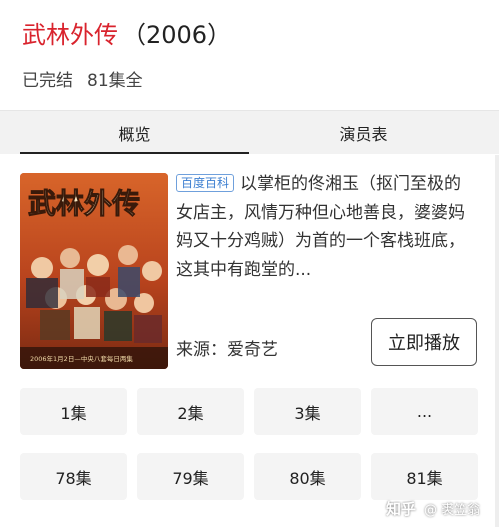  Describe the element at coordinates (73, 411) in the screenshot. I see `episode-button-1: 1集` at that location.